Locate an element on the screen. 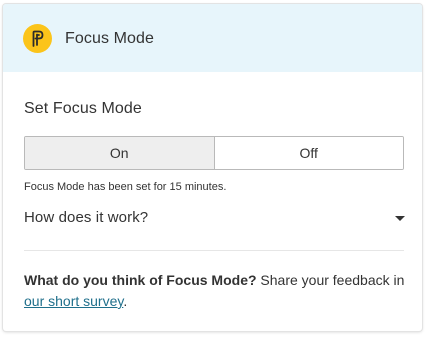  focus-mode-logo-icon is located at coordinates (37, 38).